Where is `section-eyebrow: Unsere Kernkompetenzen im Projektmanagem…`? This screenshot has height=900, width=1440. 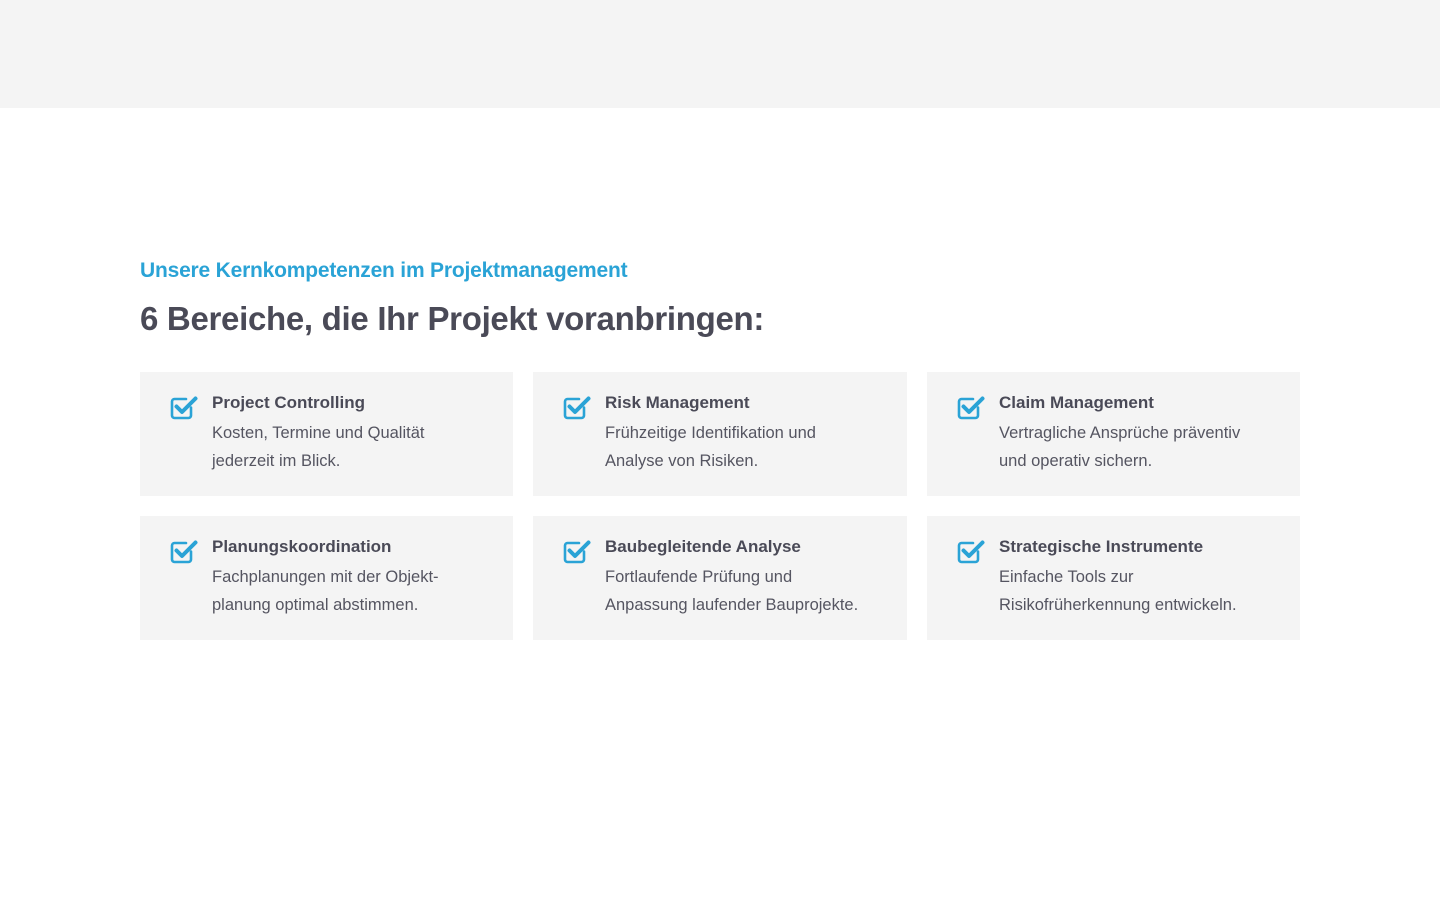 section-eyebrow: Unsere Kernkompetenzen im Projektmanagem… is located at coordinates (384, 270).